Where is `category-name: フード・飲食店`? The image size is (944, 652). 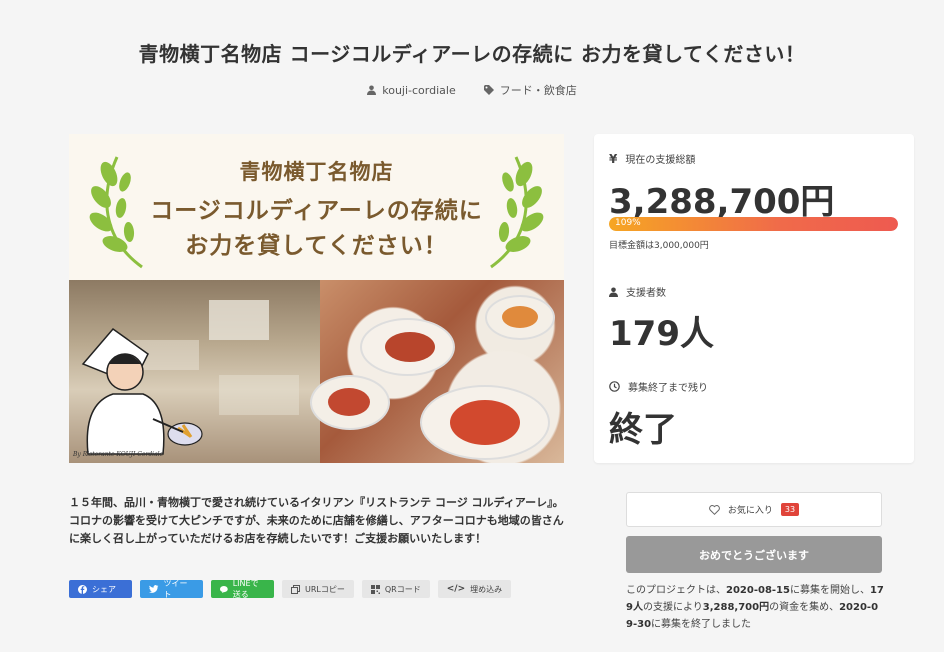 category-name: フード・飲食店 is located at coordinates (538, 90).